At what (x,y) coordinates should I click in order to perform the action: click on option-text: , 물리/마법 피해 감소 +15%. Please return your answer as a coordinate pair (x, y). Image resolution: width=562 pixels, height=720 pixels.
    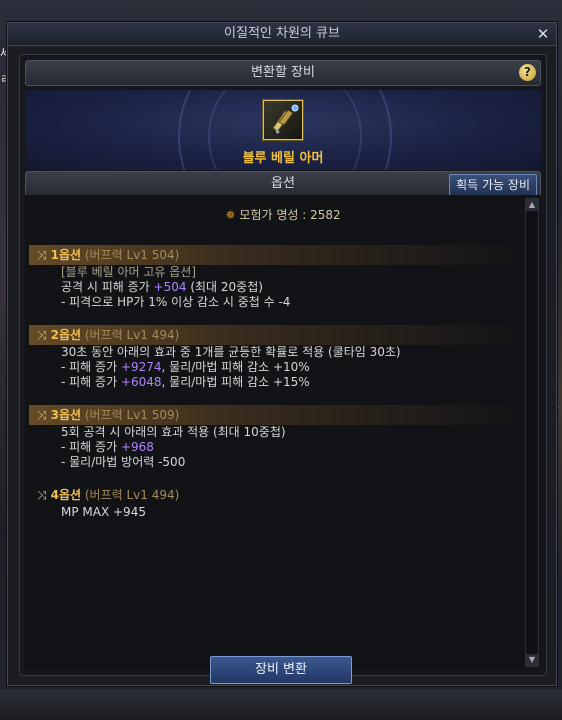
    Looking at the image, I should click on (235, 382).